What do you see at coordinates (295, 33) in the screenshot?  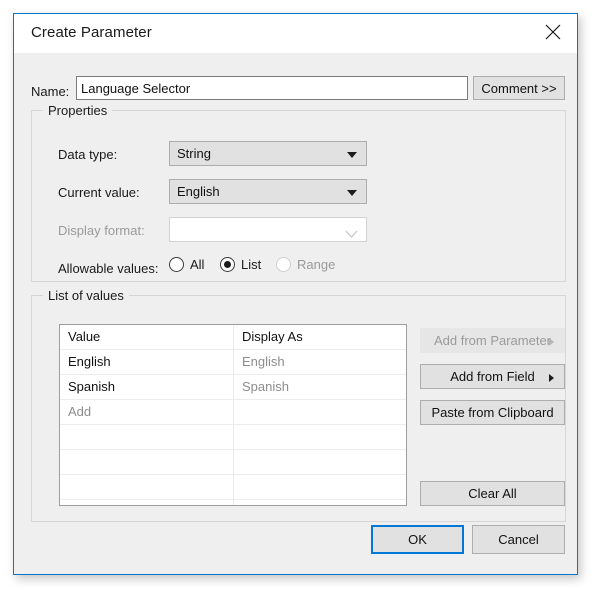 I see `dialog-title-bar: Create Parameter` at bounding box center [295, 33].